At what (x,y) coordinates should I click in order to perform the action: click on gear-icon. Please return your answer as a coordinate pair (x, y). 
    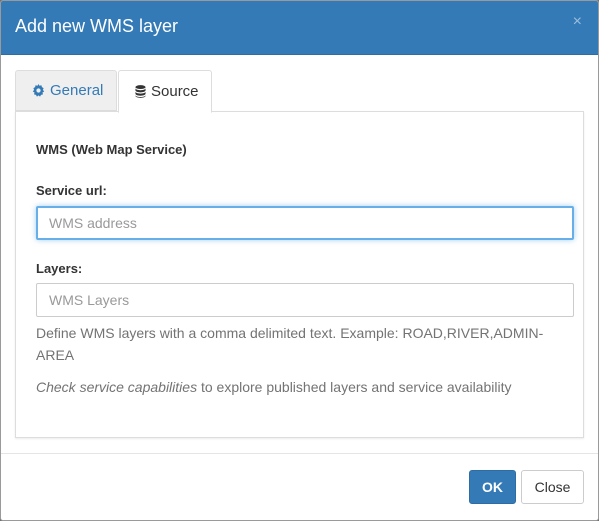
    Looking at the image, I should click on (38, 90).